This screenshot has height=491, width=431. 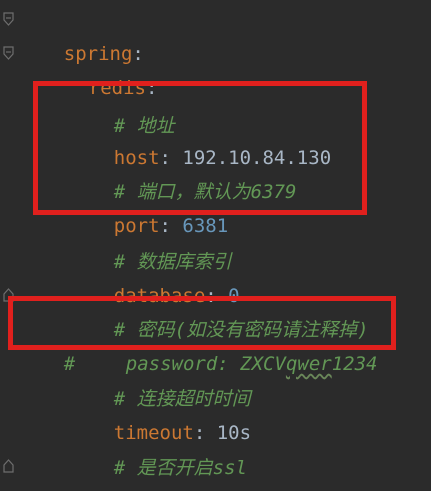 What do you see at coordinates (159, 379) in the screenshot?
I see `code-line-comment-timeout: # 连接超时时间` at bounding box center [159, 379].